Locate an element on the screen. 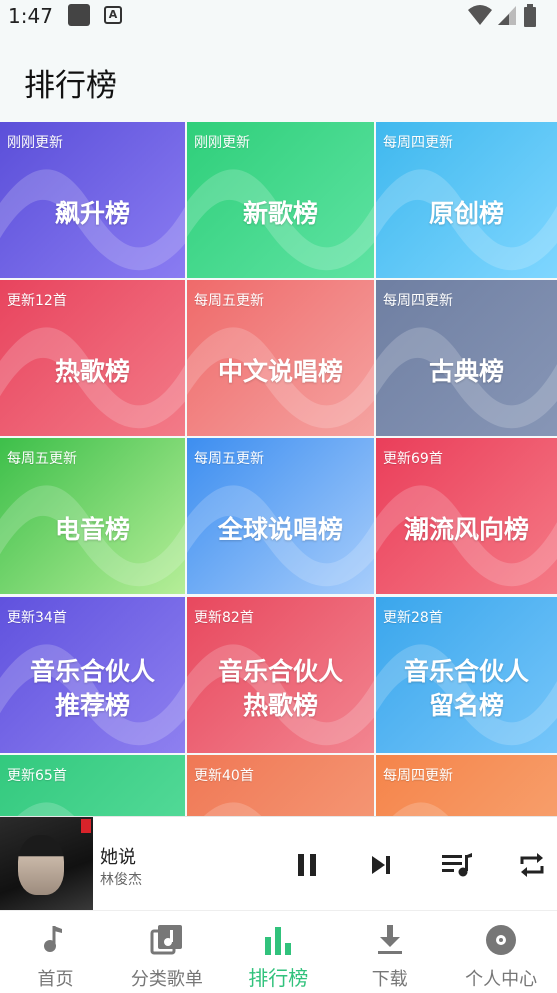 Image resolution: width=557 pixels, height=993 pixels. pause-button is located at coordinates (307, 865).